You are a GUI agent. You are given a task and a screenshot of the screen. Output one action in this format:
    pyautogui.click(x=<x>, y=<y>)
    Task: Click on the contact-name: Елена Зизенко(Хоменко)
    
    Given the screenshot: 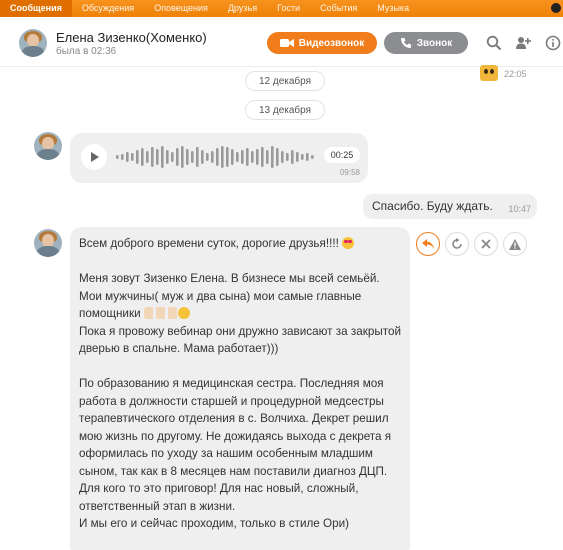 What is the action you would take?
    pyautogui.click(x=131, y=37)
    